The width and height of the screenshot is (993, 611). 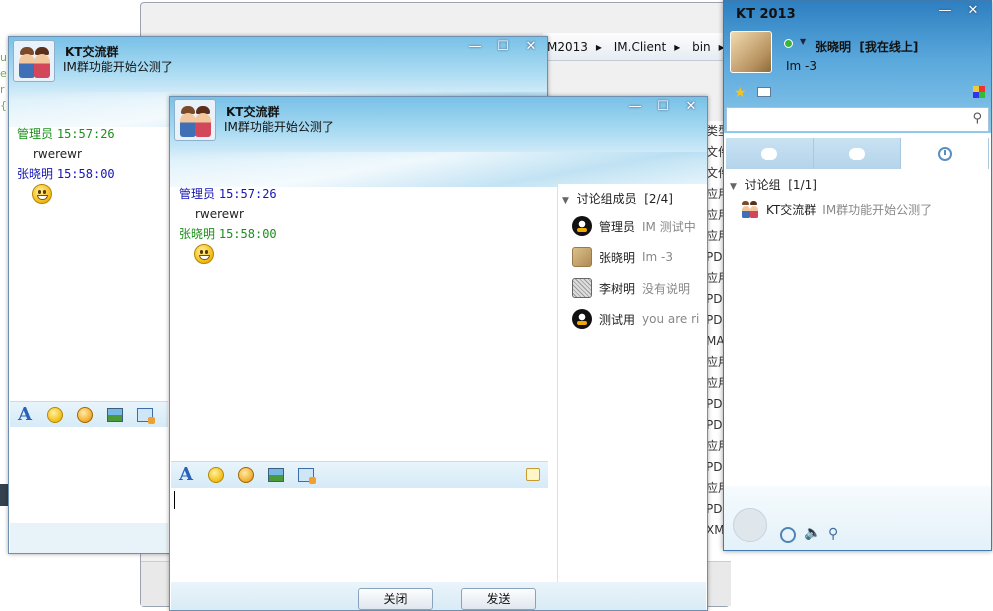 I want to click on member-list-header: ▼ 讨论组成员 [2/4], so click(x=617, y=198).